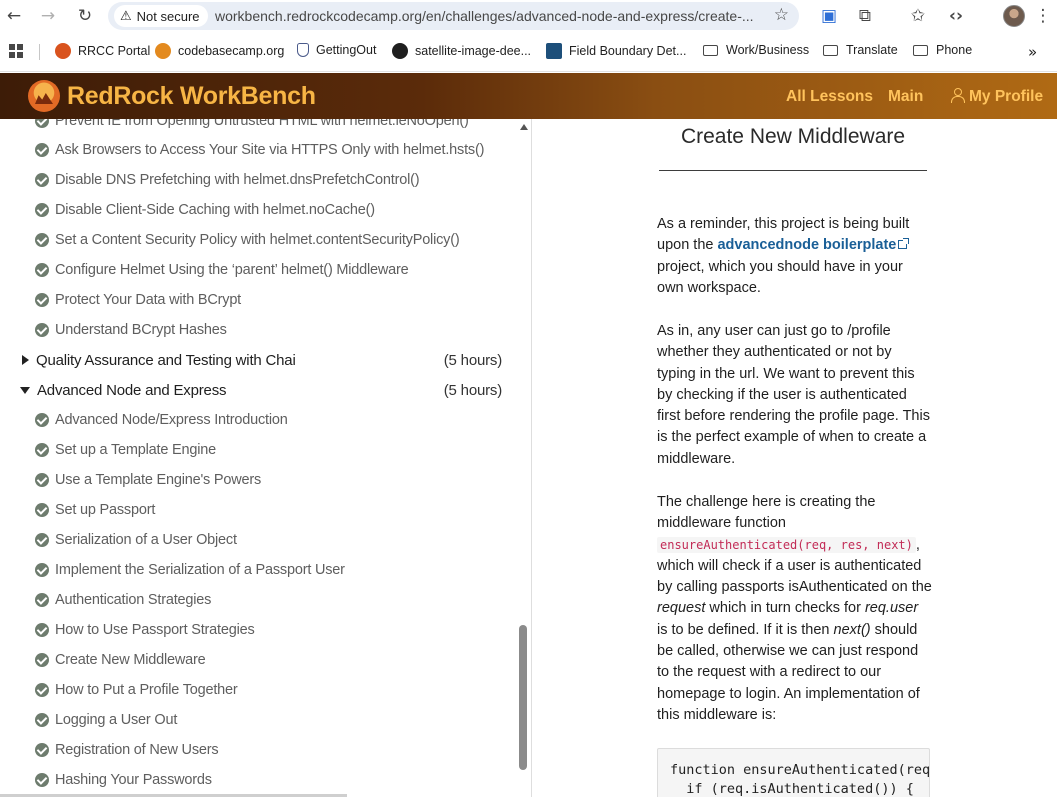  Describe the element at coordinates (191, 96) in the screenshot. I see `site-logo-text: RedRock WorkBench` at that location.